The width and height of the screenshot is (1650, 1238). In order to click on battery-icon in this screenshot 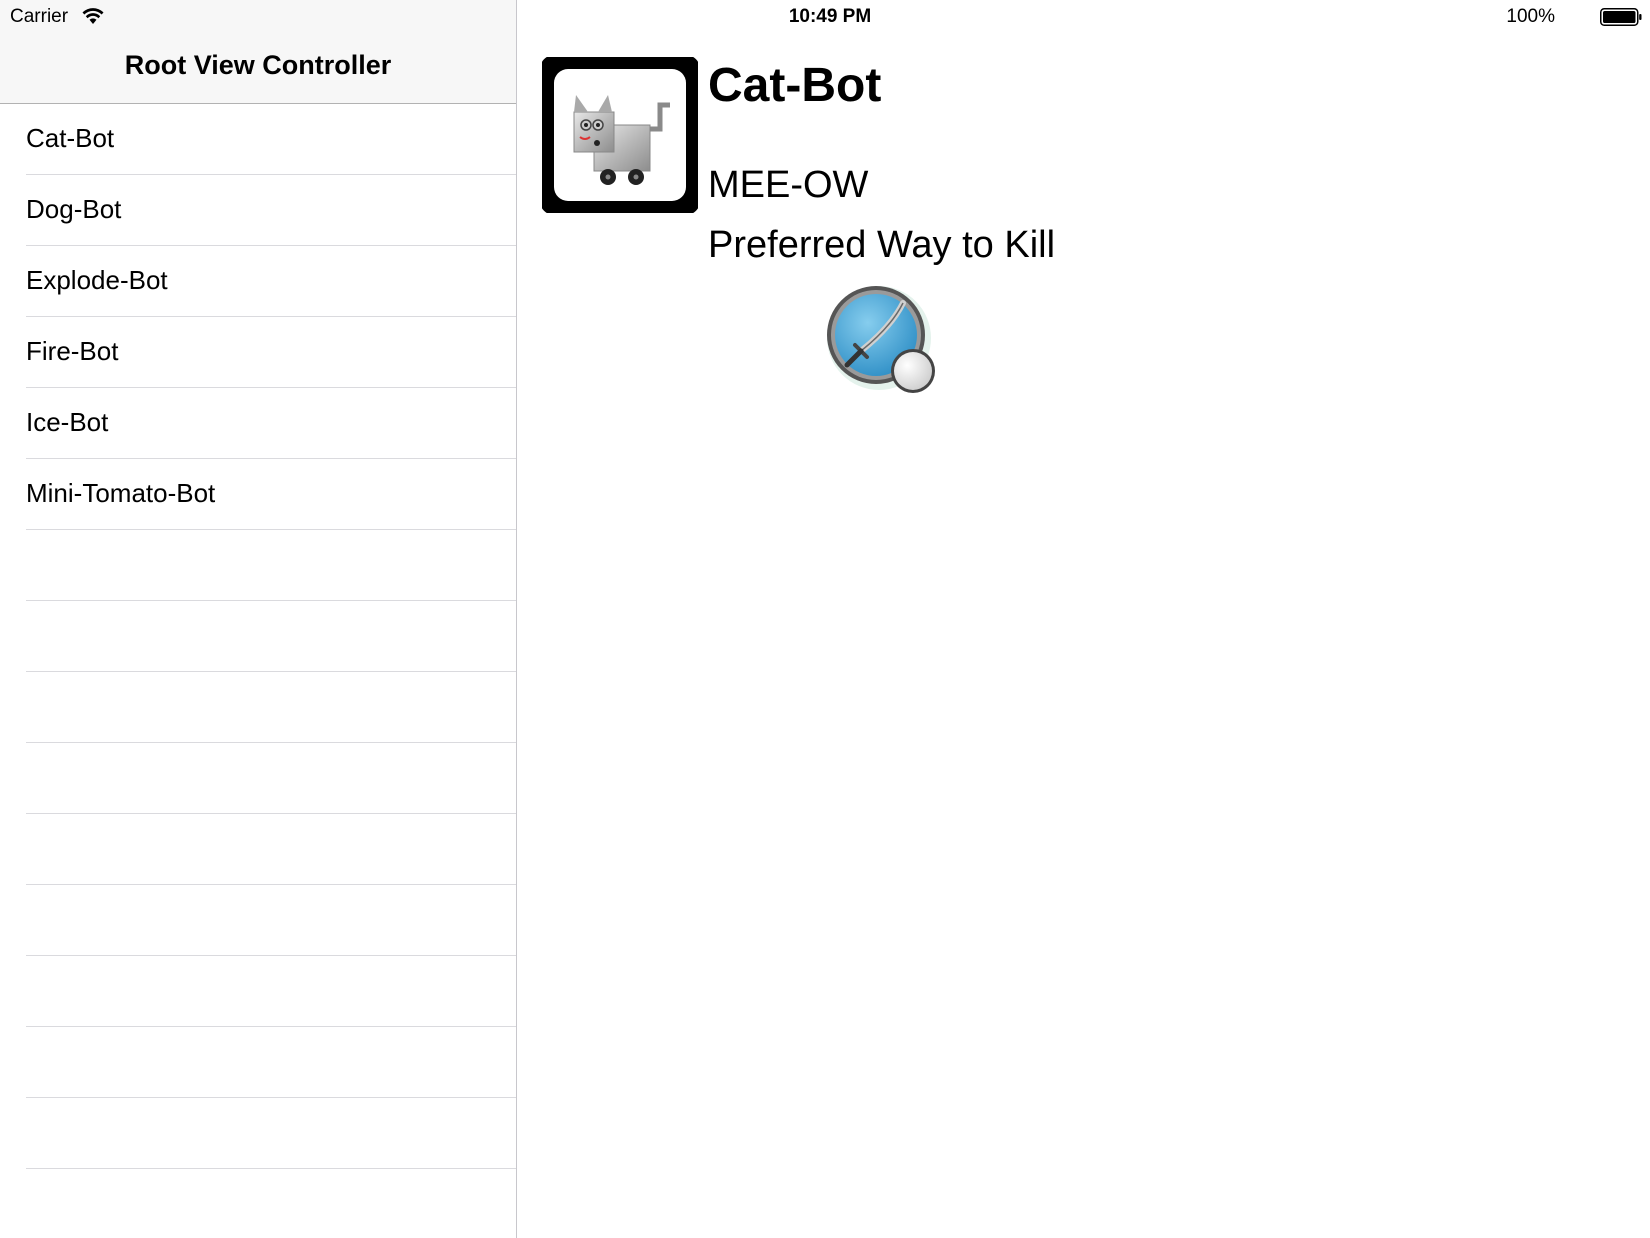, I will do `click(1621, 17)`.